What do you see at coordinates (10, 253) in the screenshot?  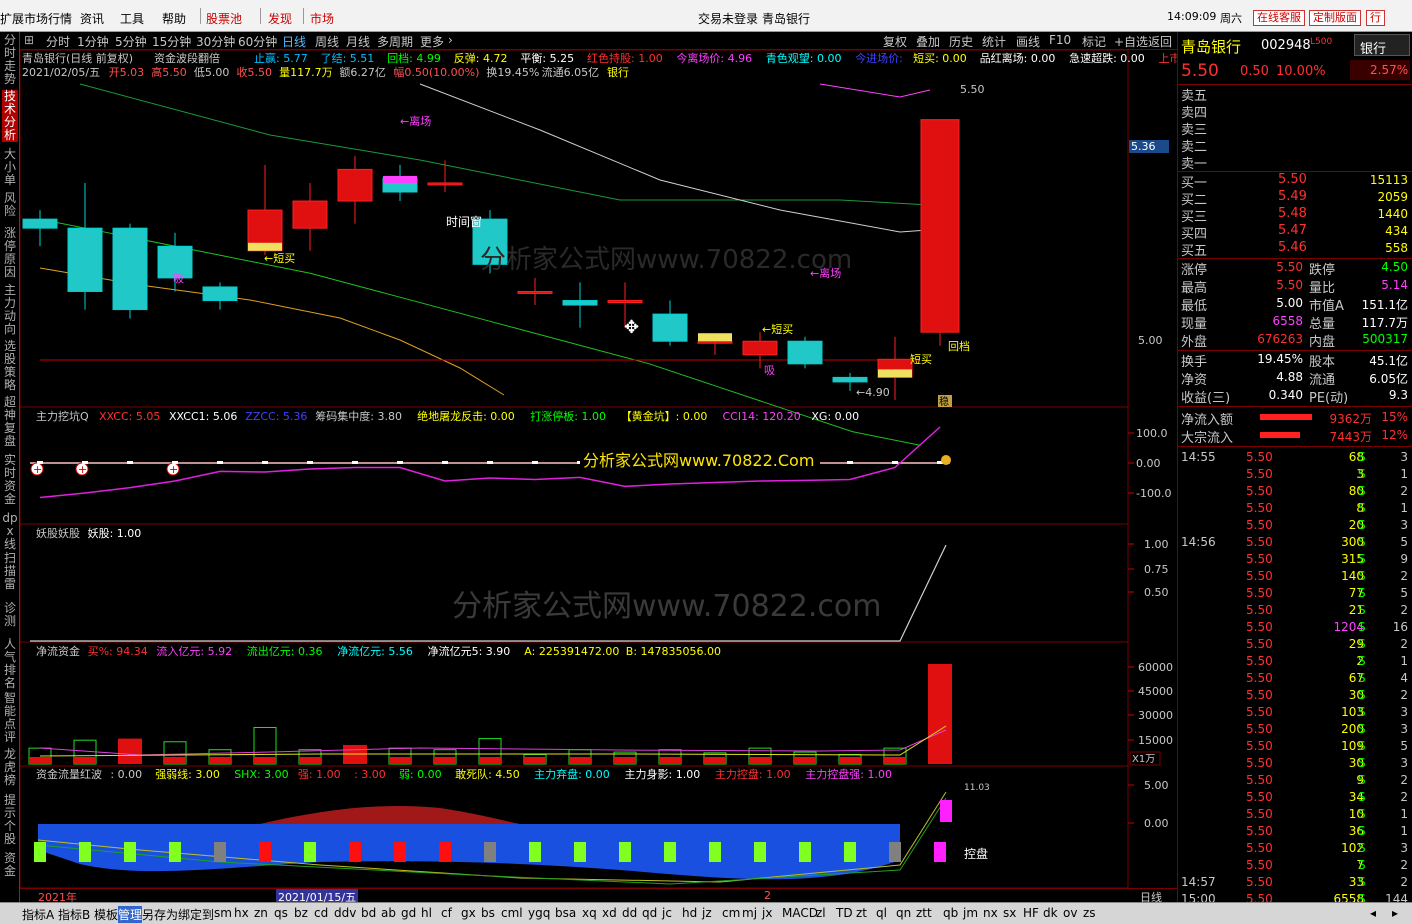 I see `left-tab-4: 涨停原因` at bounding box center [10, 253].